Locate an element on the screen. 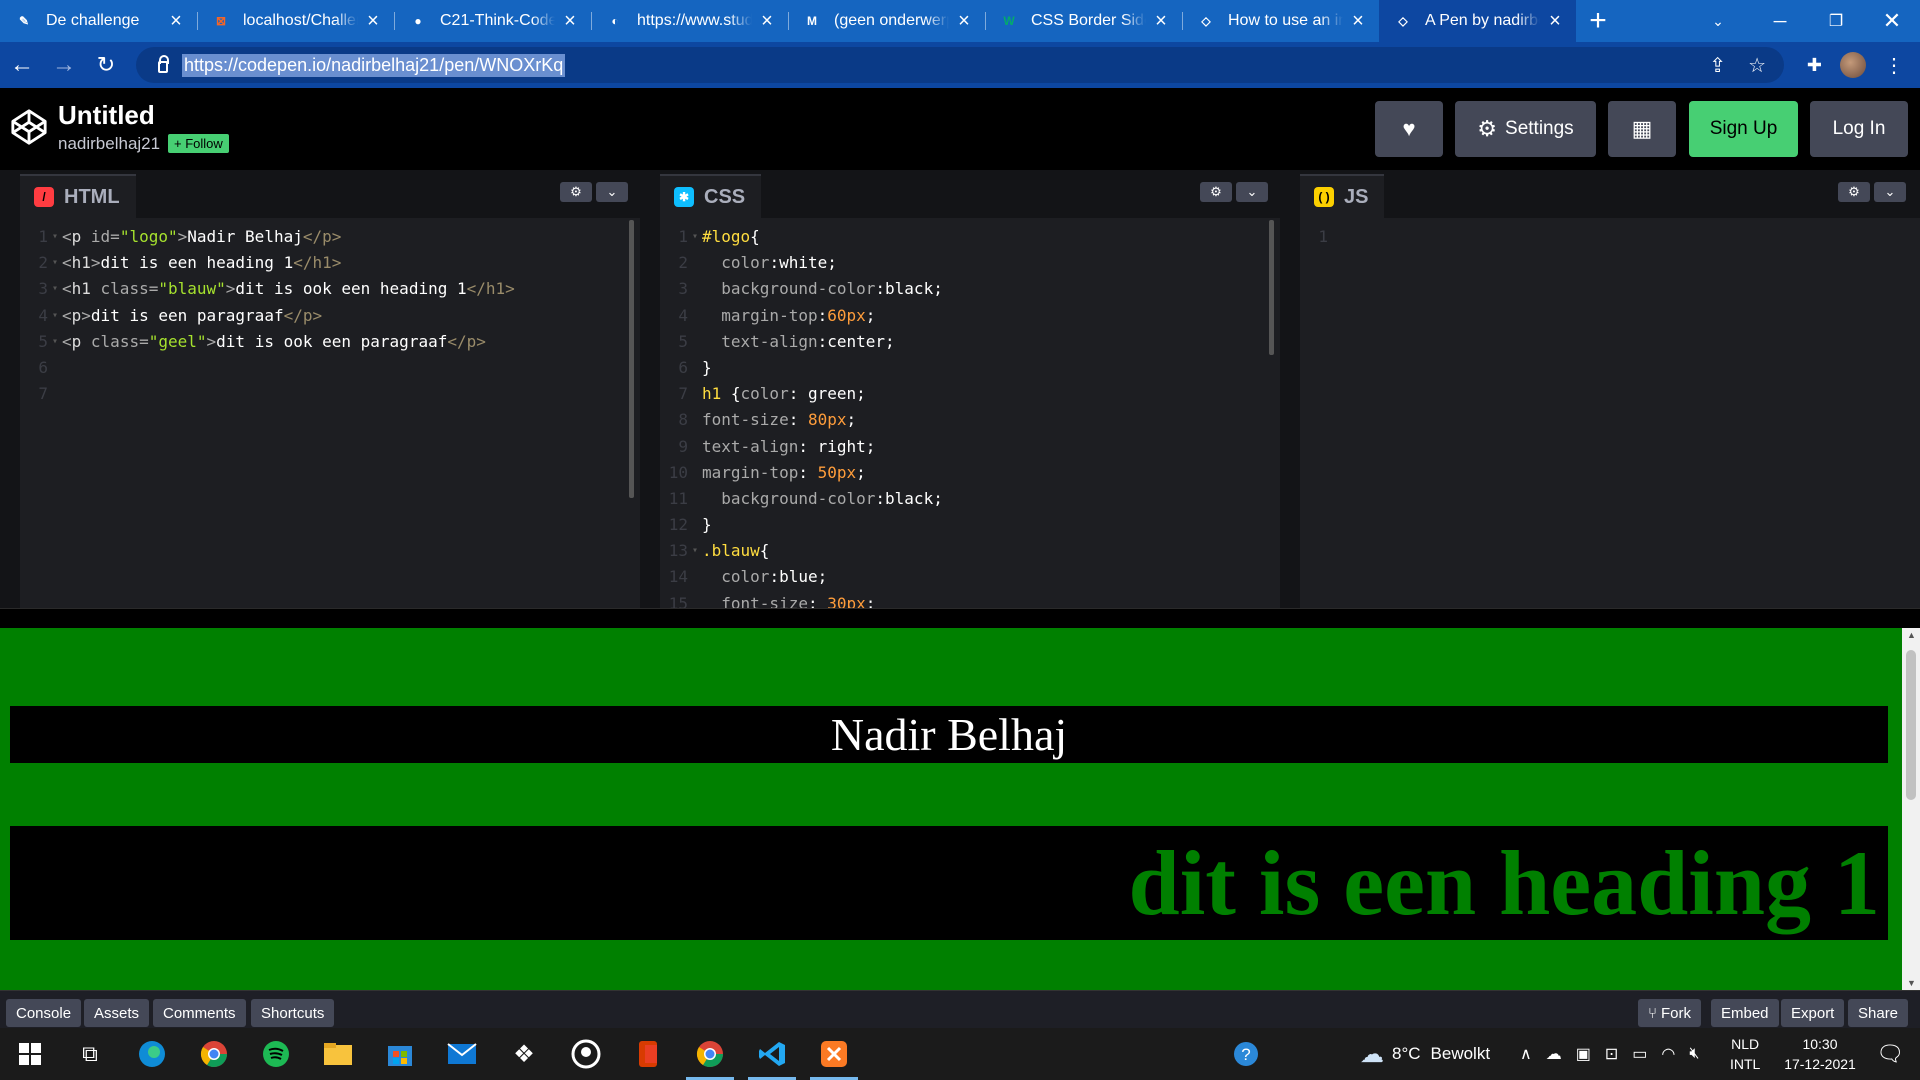  code-line: 2 color: white; is located at coordinates (970, 263).